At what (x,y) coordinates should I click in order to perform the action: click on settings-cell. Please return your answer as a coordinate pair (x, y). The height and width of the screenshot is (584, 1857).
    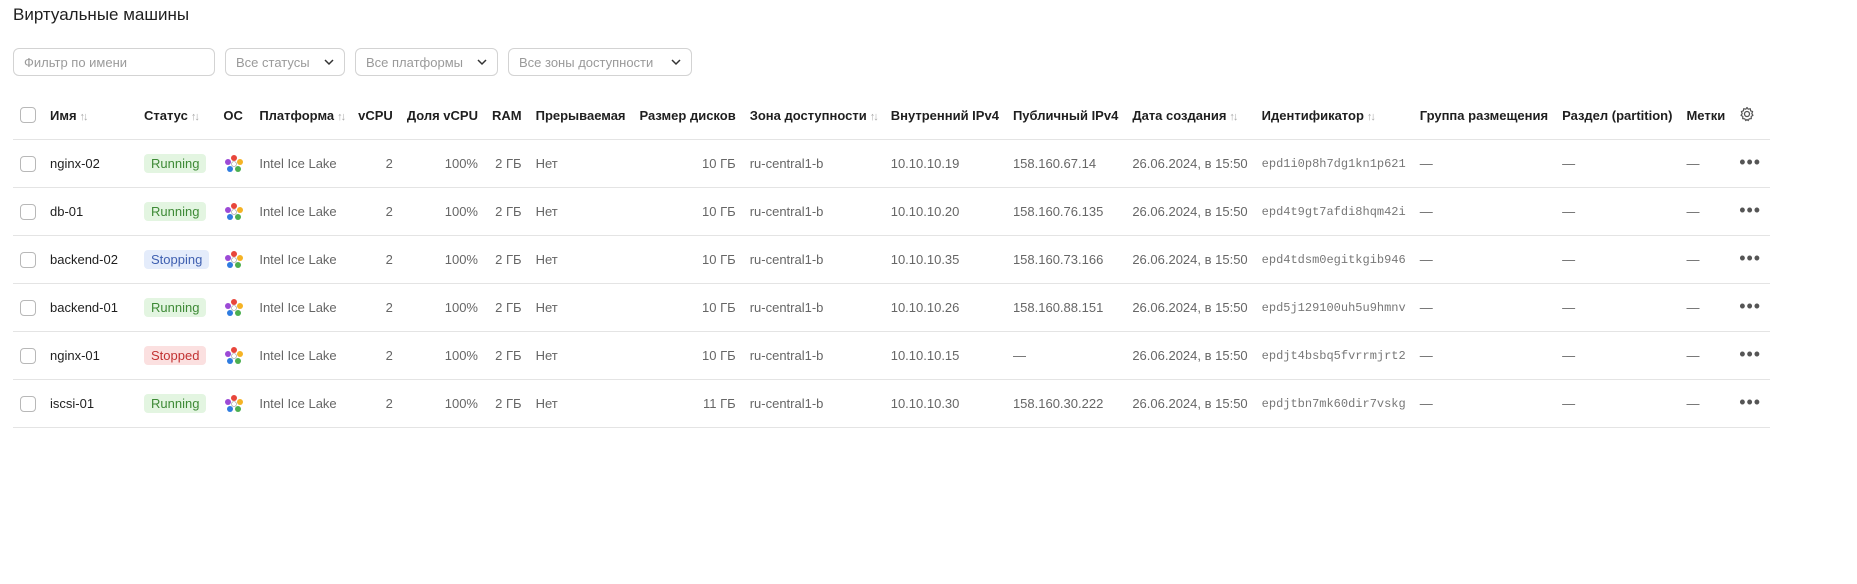
    Looking at the image, I should click on (1751, 115).